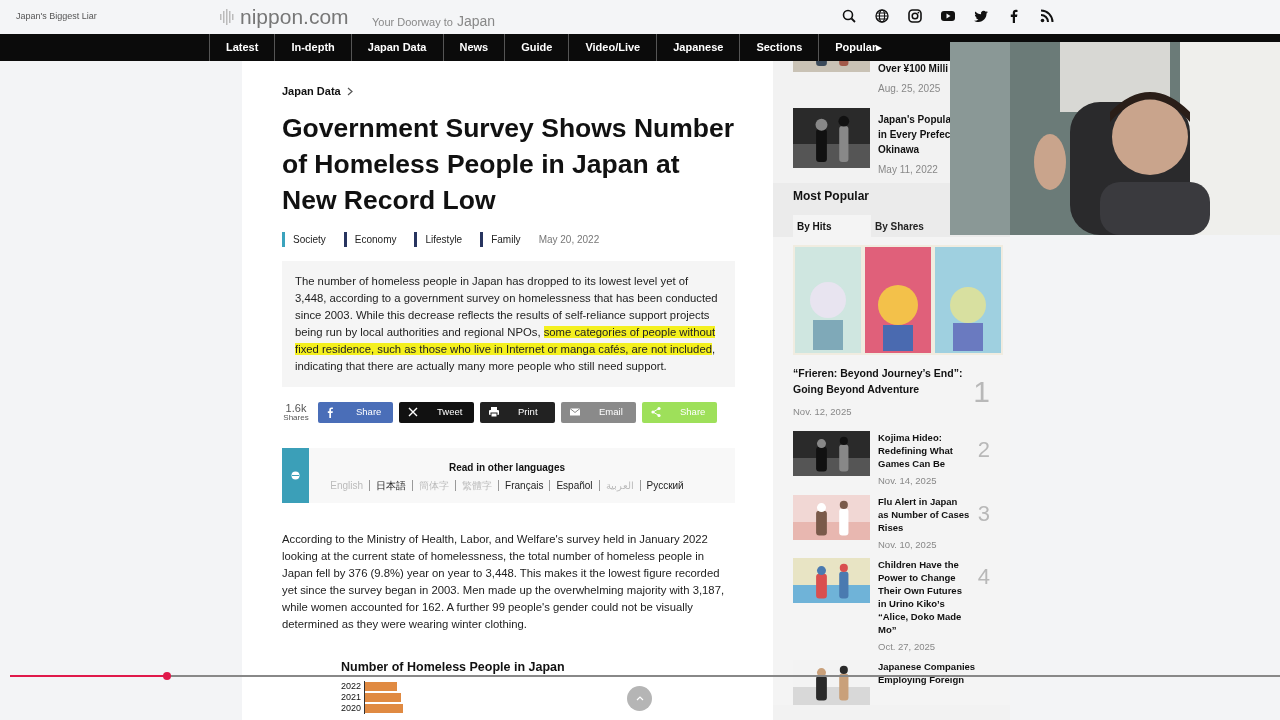 This screenshot has width=1280, height=720. I want to click on section-heading: Most Popular, so click(831, 196).